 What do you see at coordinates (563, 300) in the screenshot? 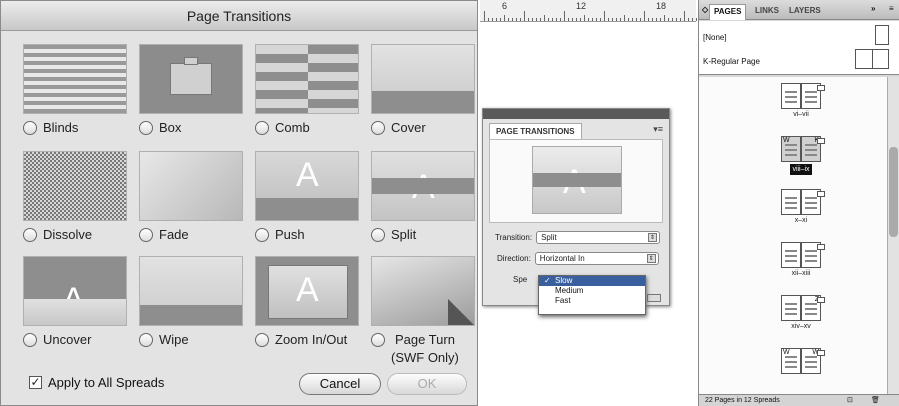
I see `menu-item-label: Fast` at bounding box center [563, 300].